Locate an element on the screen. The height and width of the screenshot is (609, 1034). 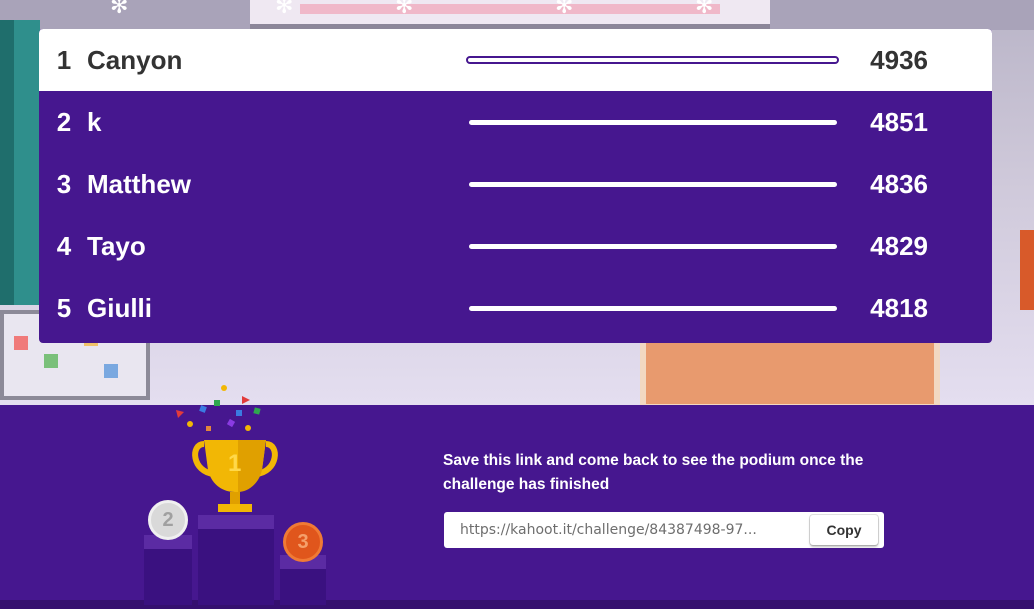
leaderboard-row: 3 Matthew 4836 is located at coordinates (515, 184).